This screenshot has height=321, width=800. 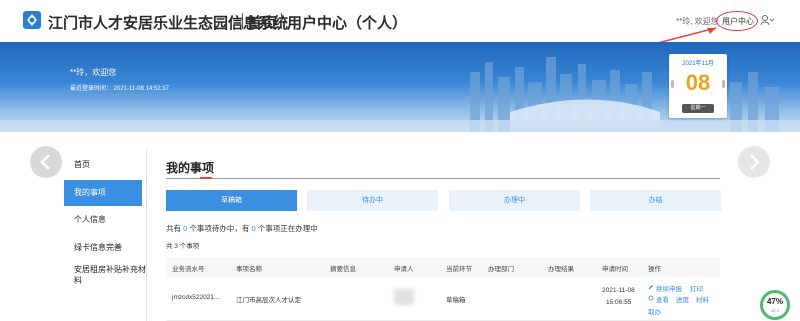 I want to click on print-link: 打印, so click(x=696, y=288).